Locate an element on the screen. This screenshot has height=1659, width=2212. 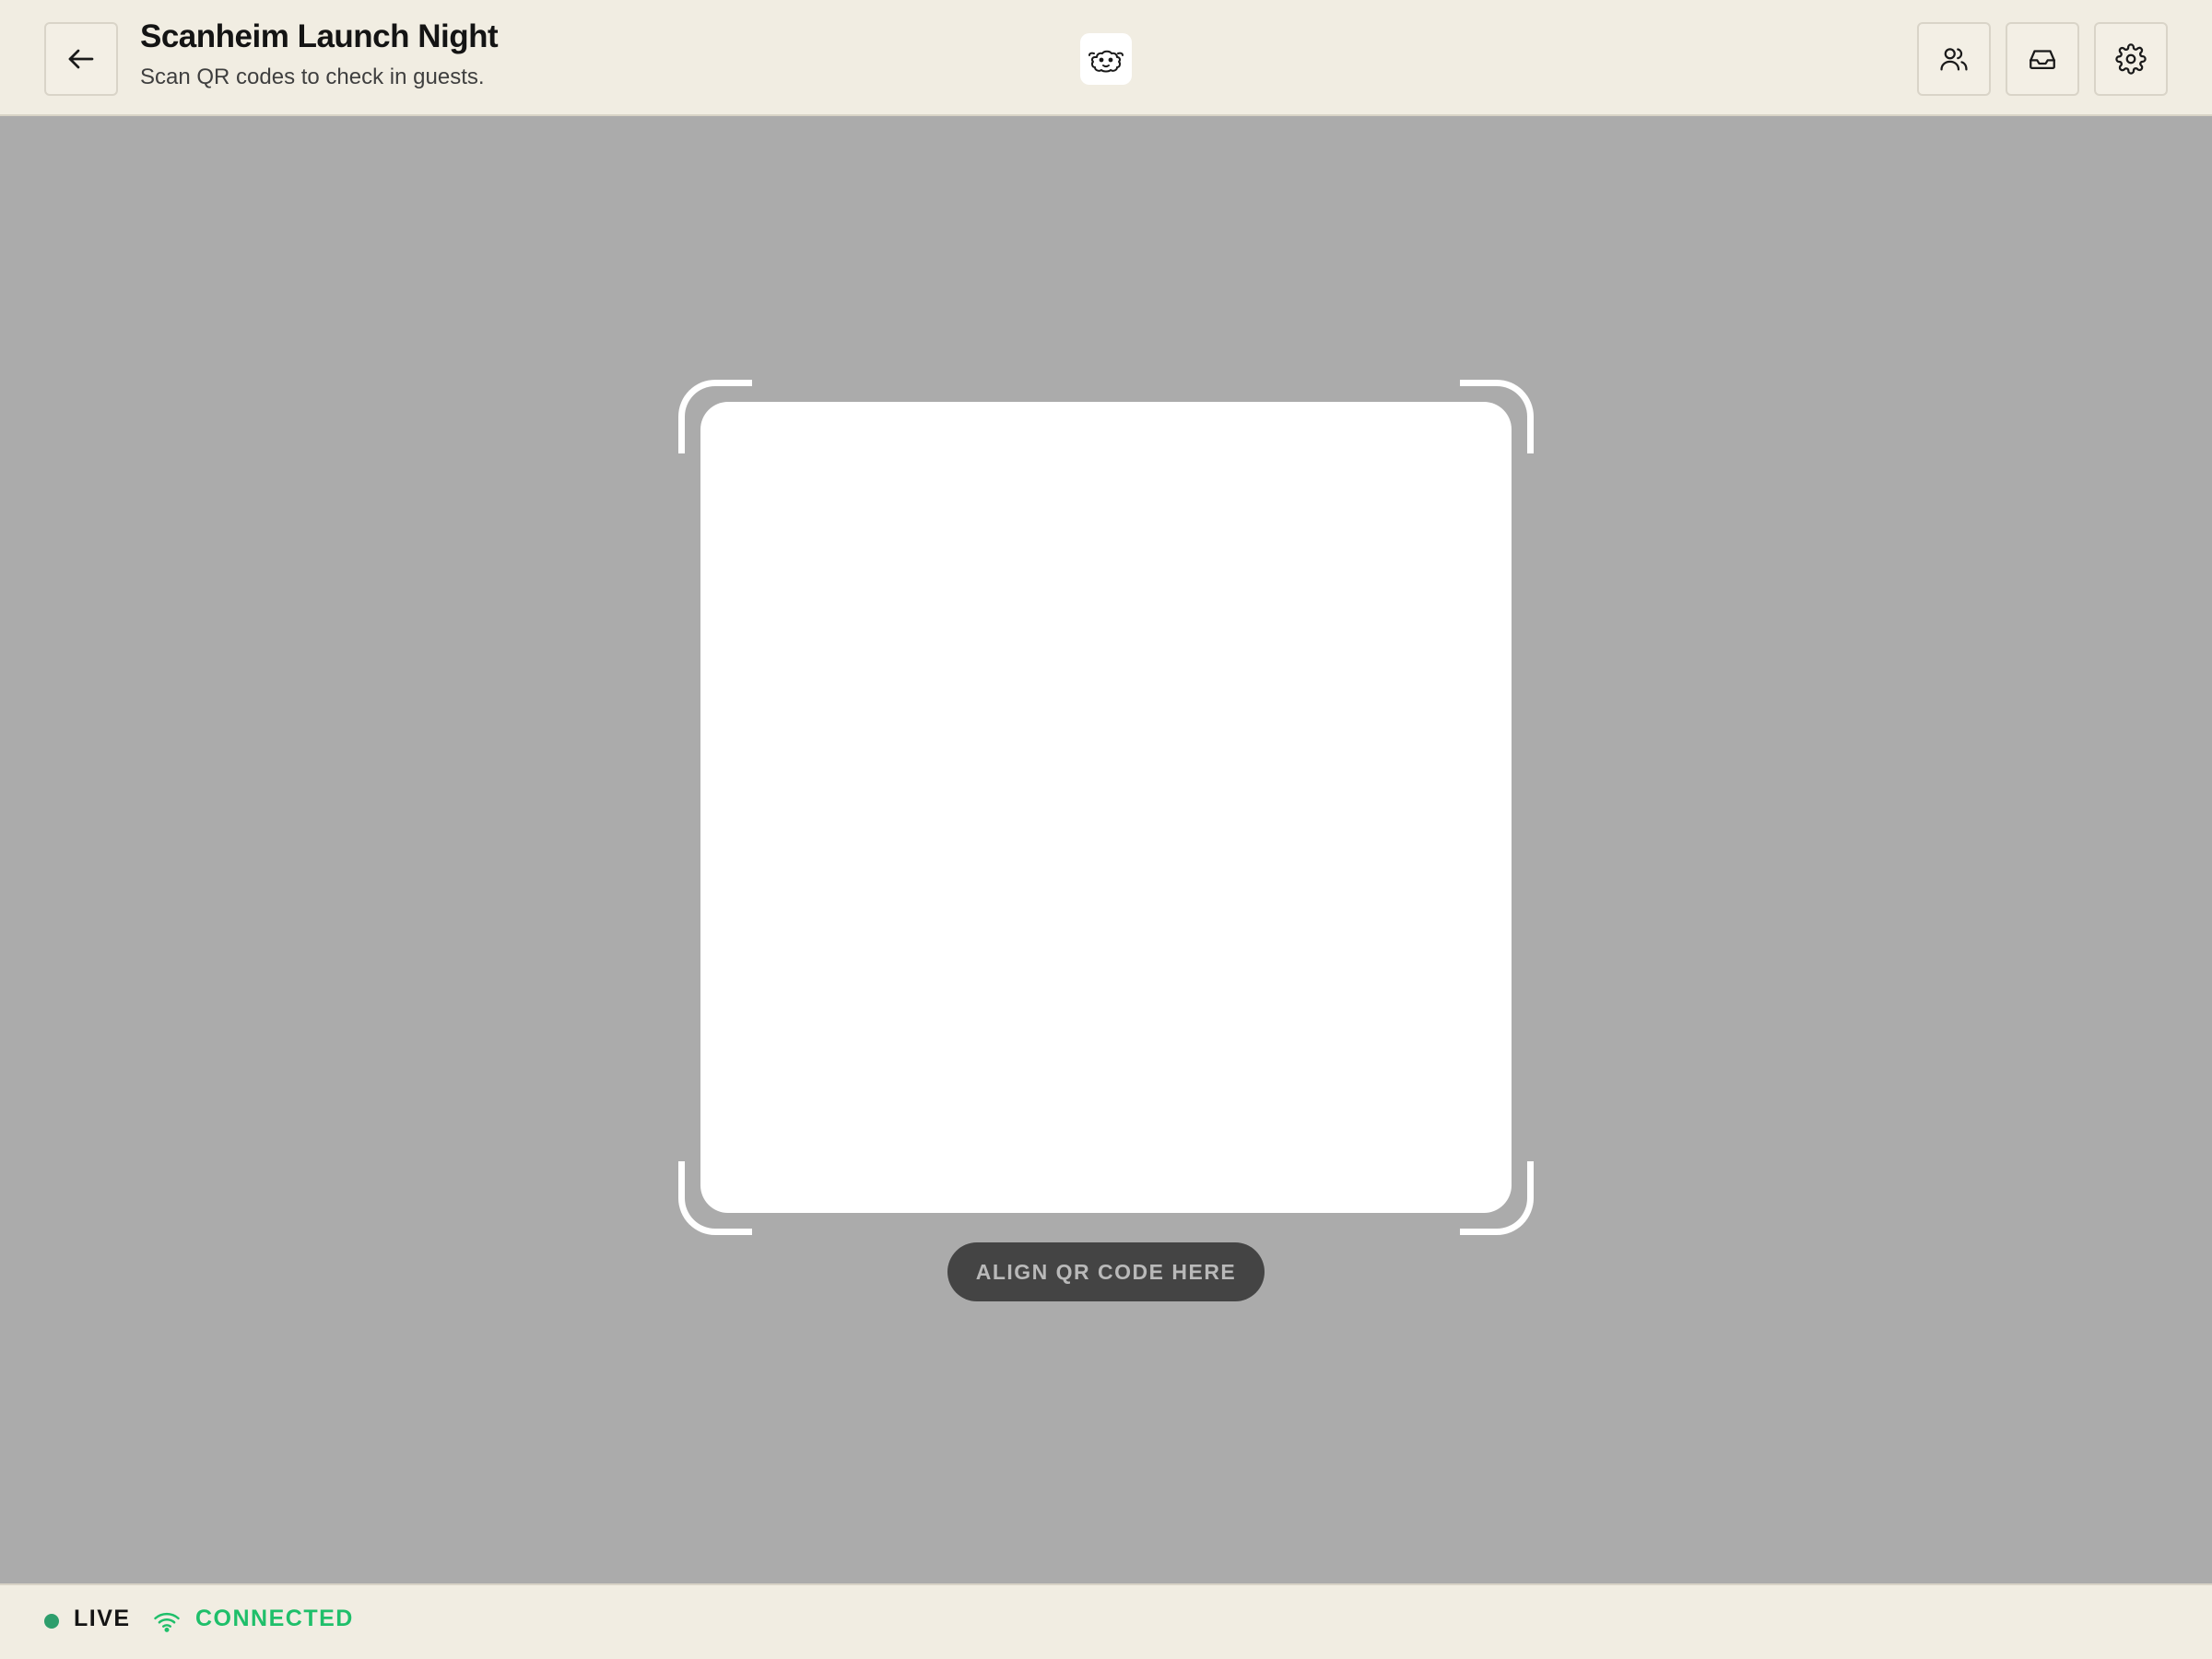
gear-icon is located at coordinates (2131, 59).